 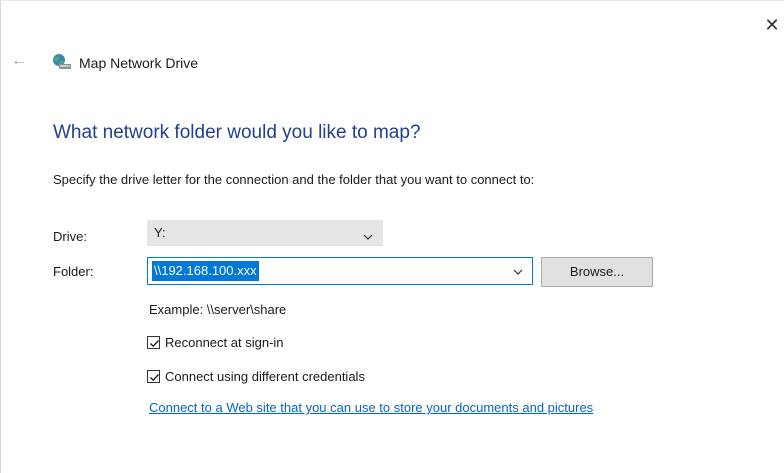 I want to click on back-arrow-icon: ←, so click(x=19, y=60).